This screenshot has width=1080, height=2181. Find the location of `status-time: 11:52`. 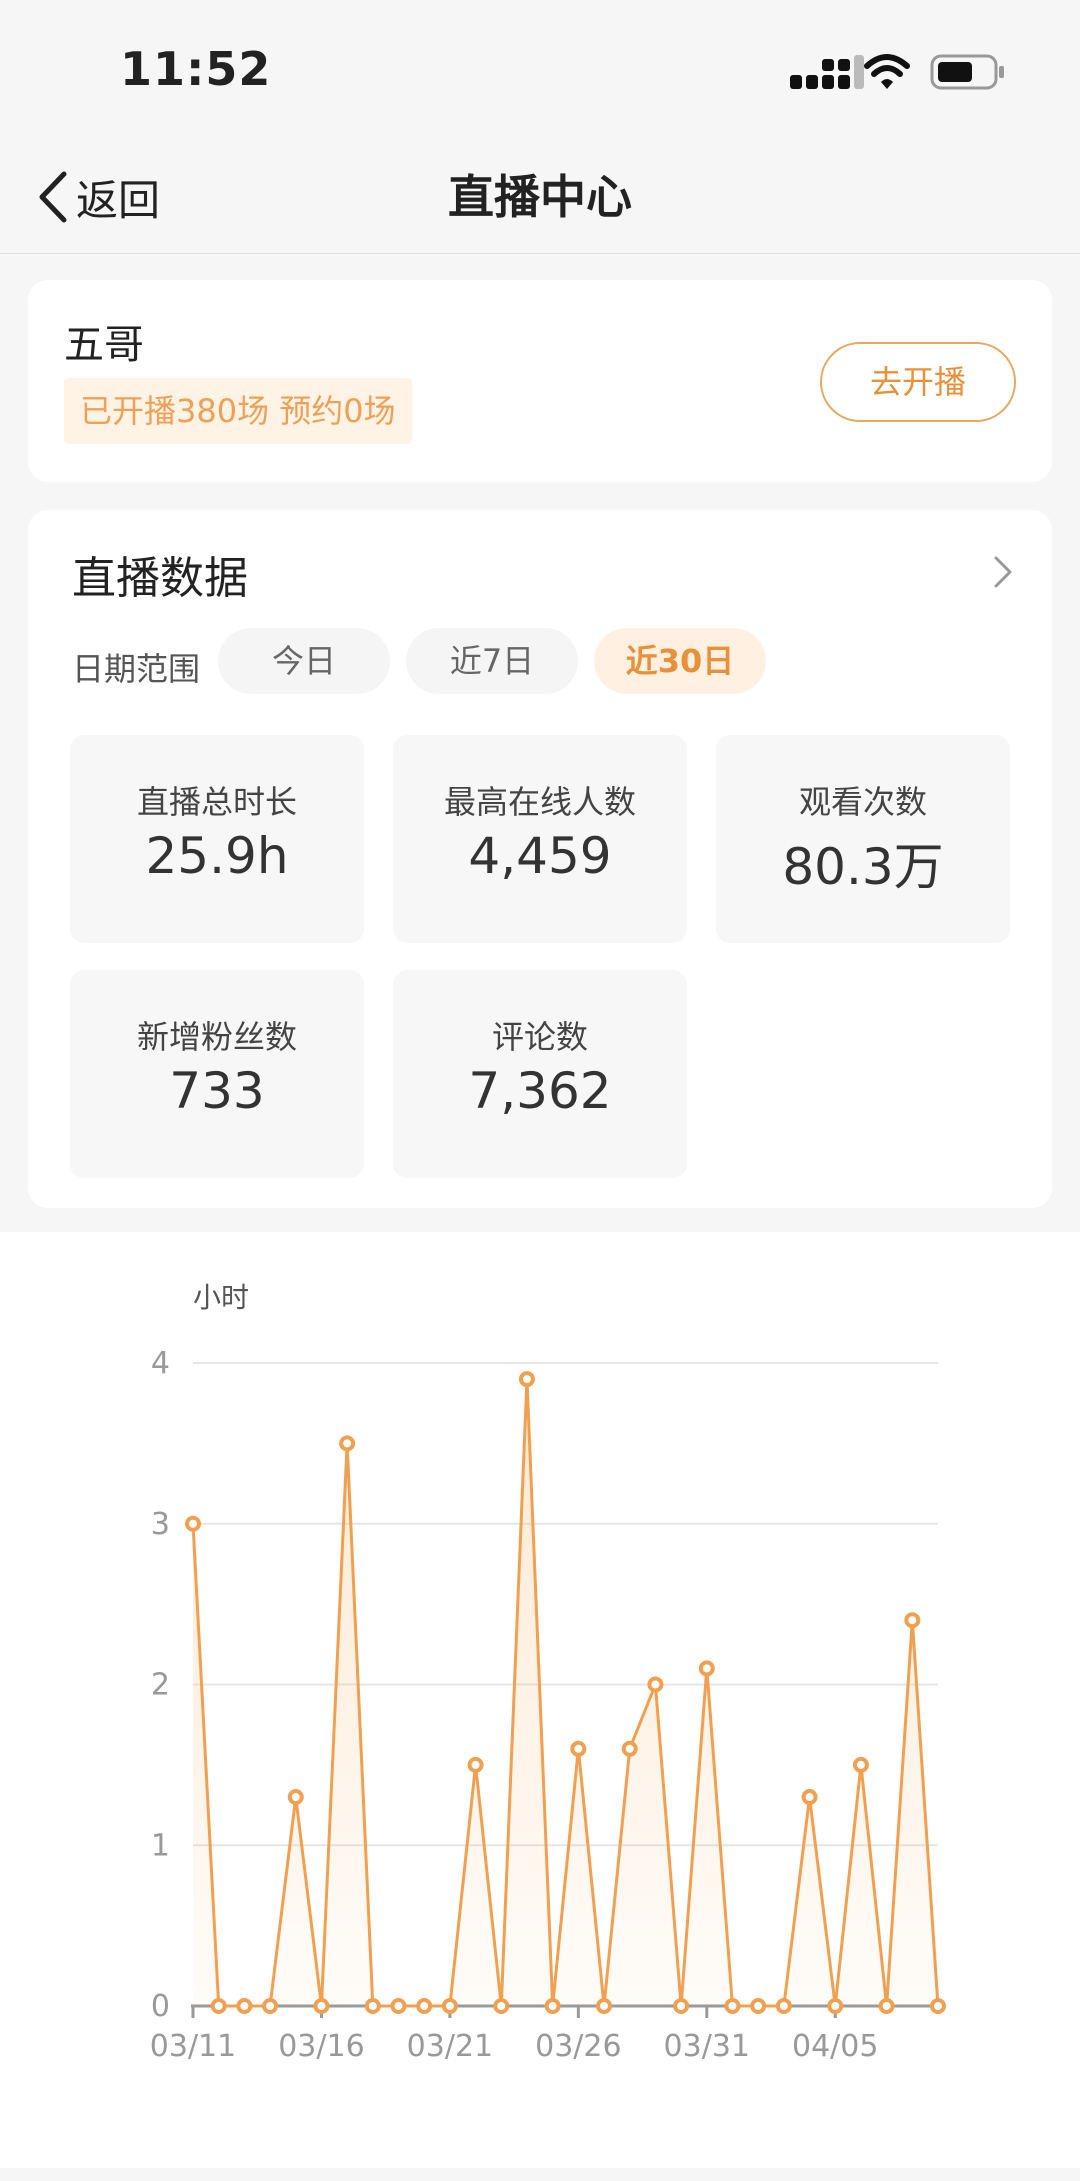

status-time: 11:52 is located at coordinates (196, 69).